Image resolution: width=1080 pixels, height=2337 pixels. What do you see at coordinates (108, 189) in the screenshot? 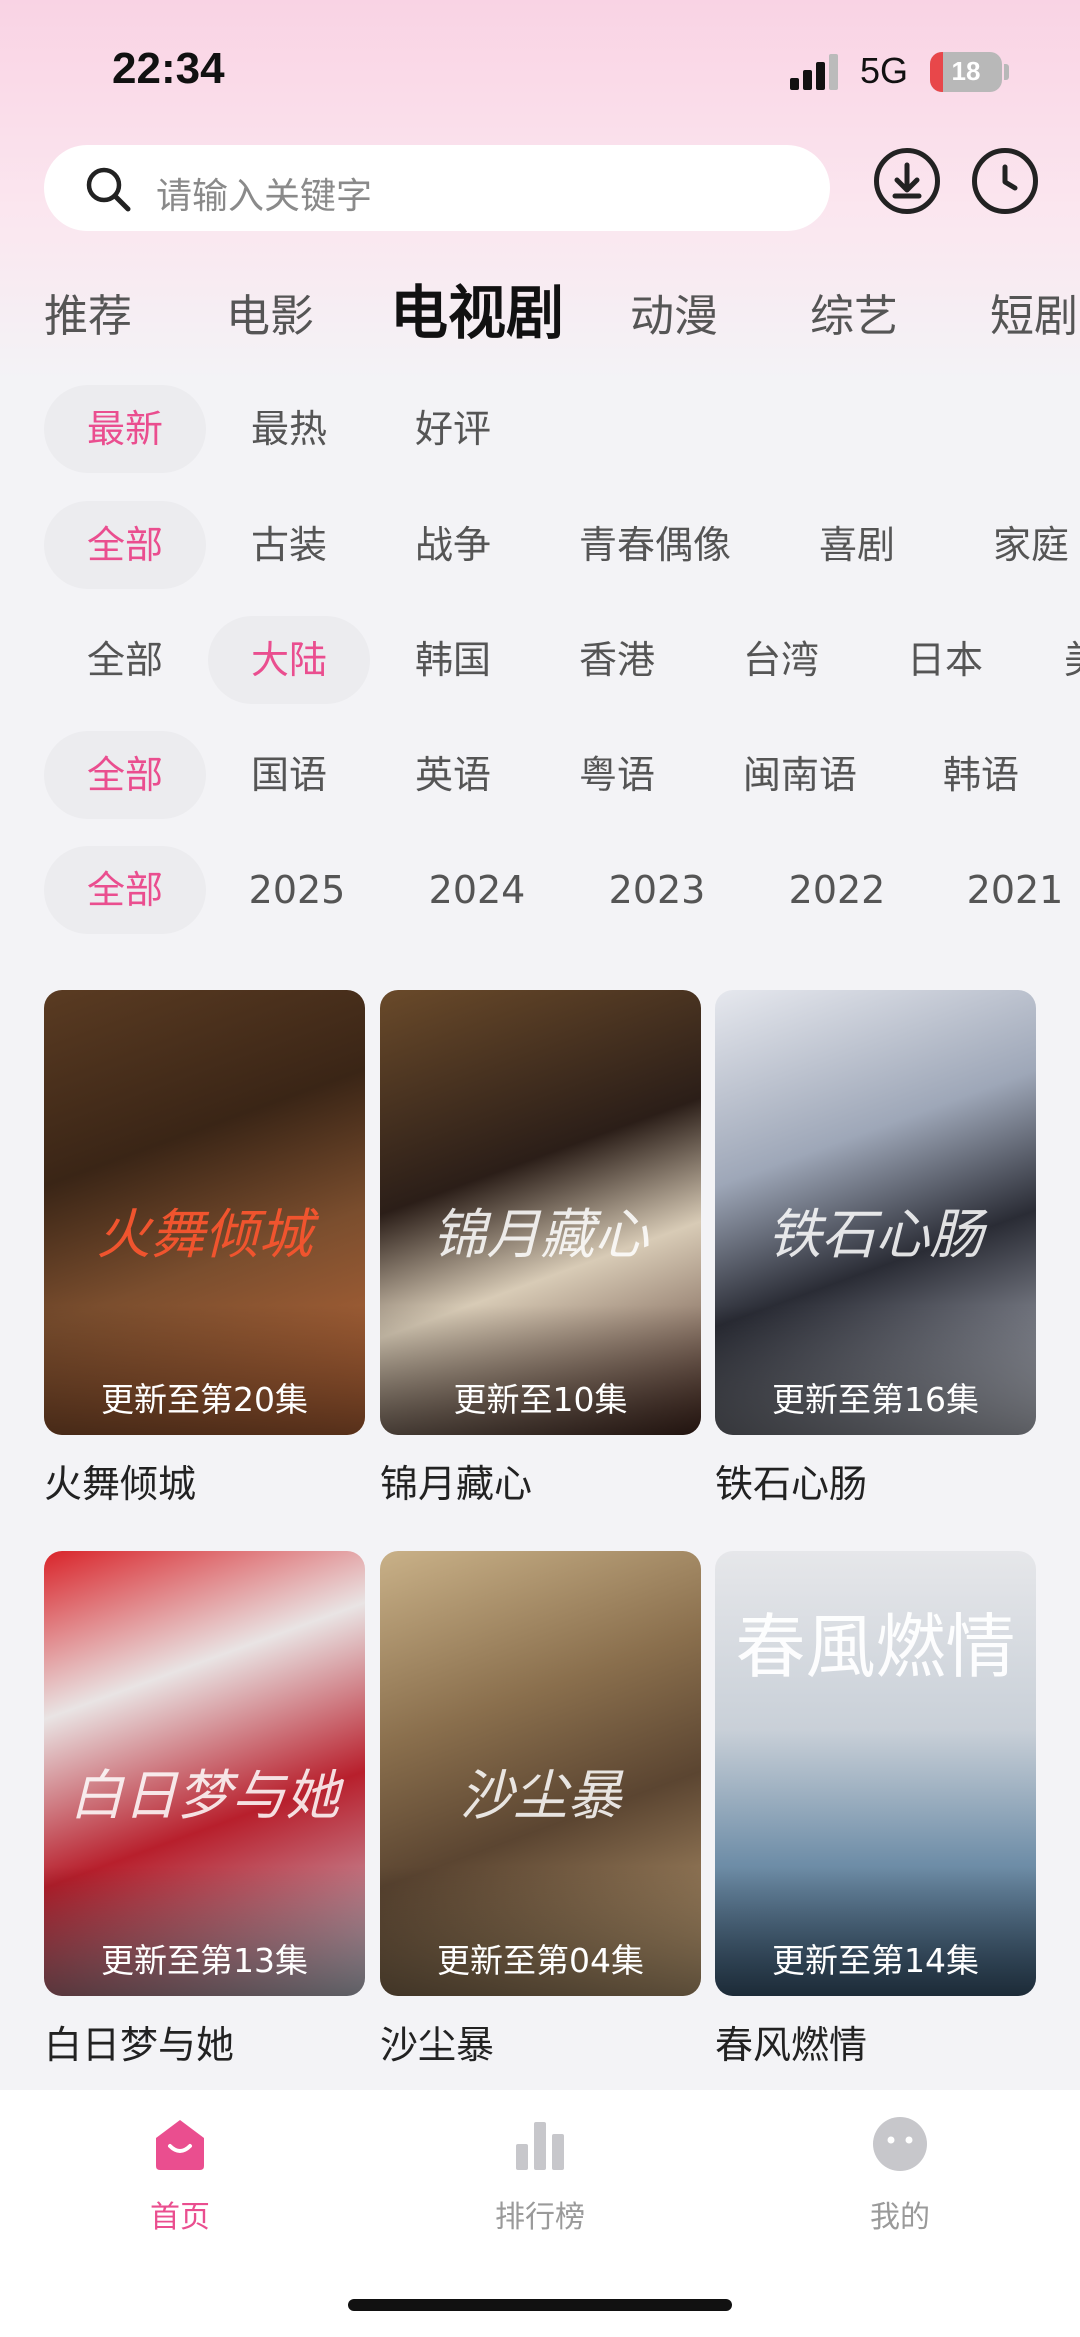
I see `search-icon` at bounding box center [108, 189].